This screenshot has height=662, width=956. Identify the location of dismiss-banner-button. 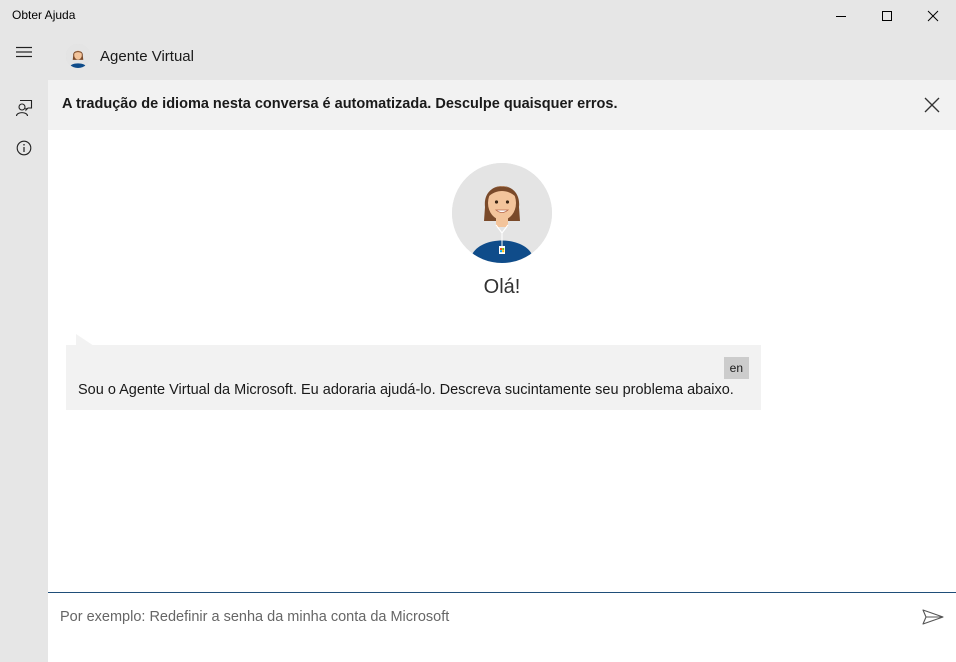
(932, 105).